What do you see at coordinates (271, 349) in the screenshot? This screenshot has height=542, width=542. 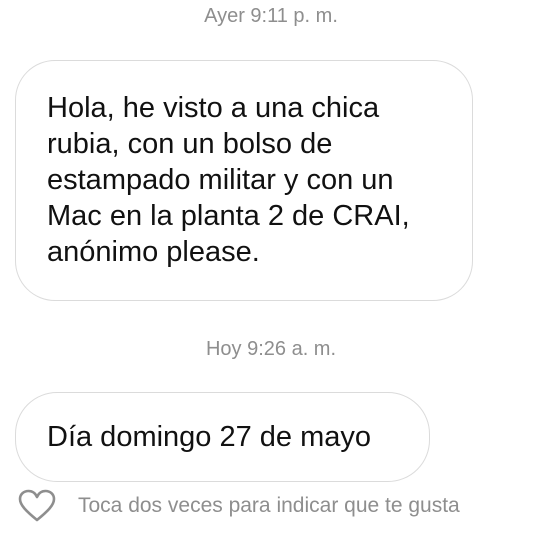 I see `message-timestamp: Hoy 9:26 a. m.` at bounding box center [271, 349].